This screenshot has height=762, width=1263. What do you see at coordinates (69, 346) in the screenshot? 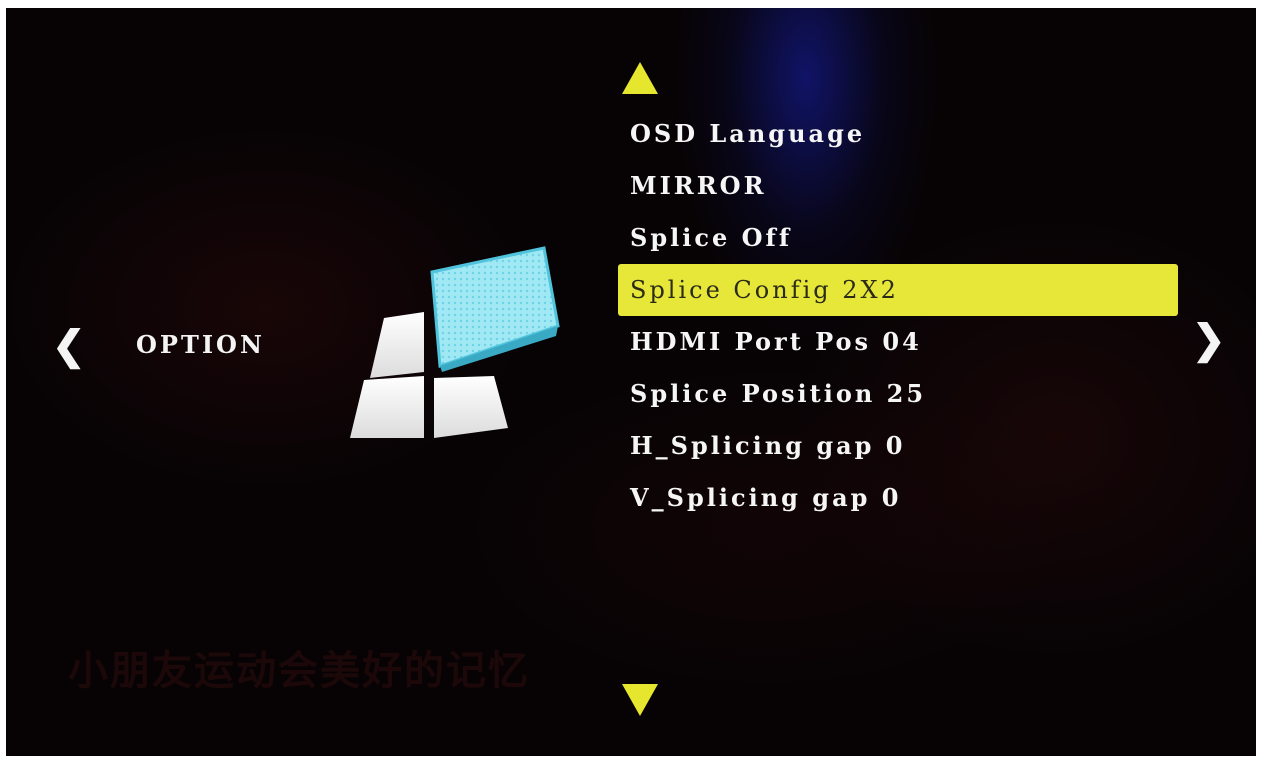
I see `chevron-left-icon: ❮` at bounding box center [69, 346].